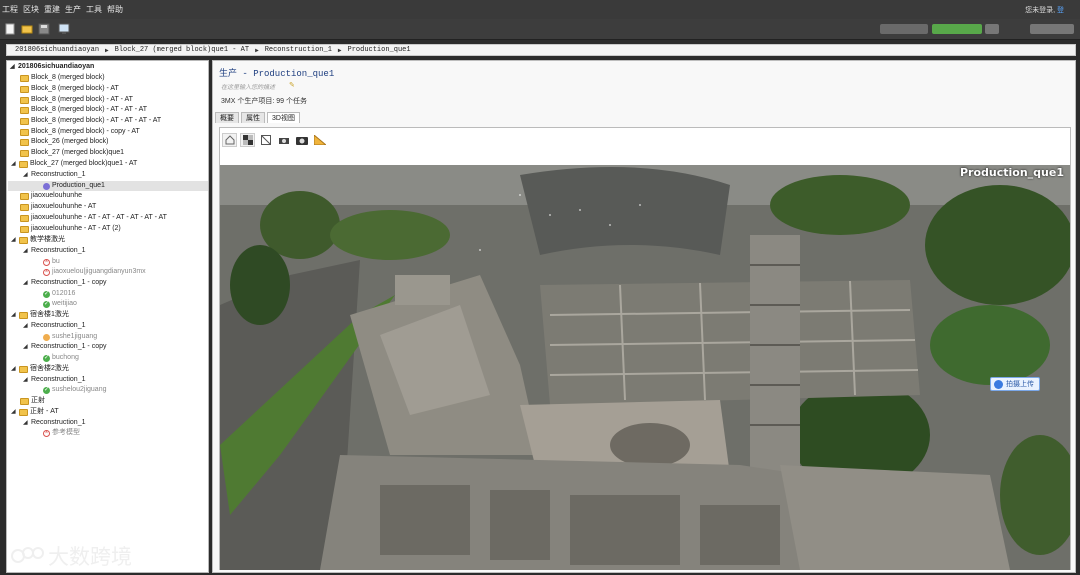  I want to click on new-project-icon, so click(10, 29).